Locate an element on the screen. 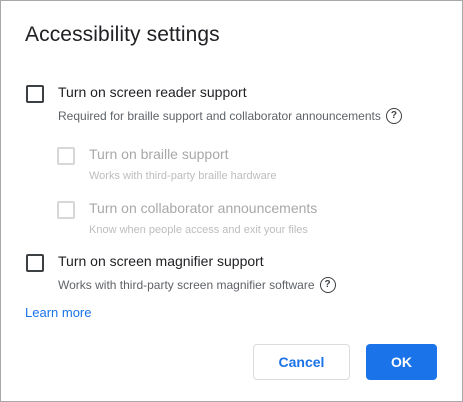 The width and height of the screenshot is (463, 402). dialog-title: Accessibility settings is located at coordinates (122, 34).